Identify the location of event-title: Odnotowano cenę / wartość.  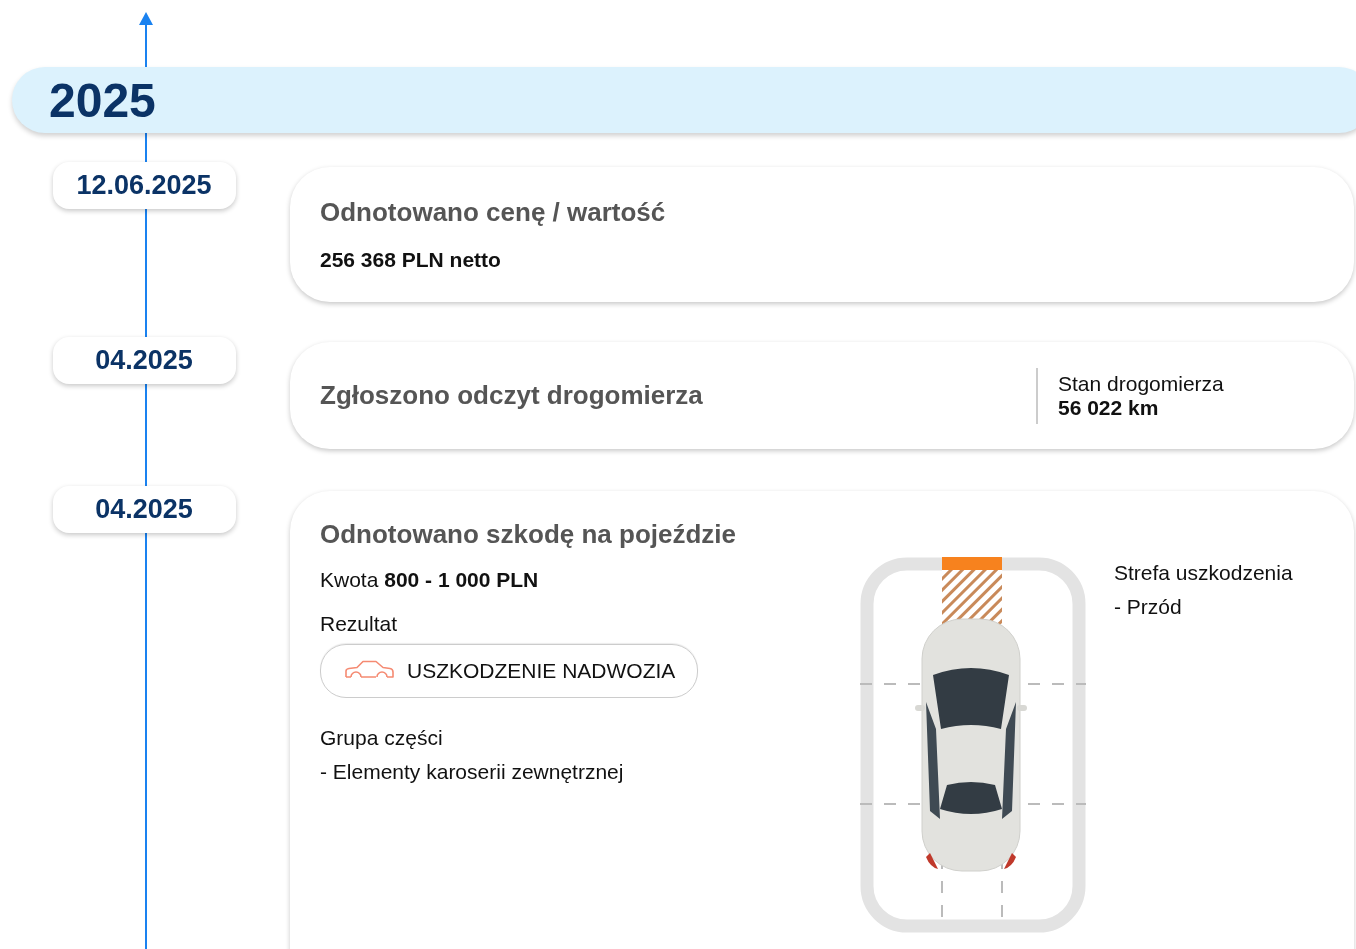
(493, 212).